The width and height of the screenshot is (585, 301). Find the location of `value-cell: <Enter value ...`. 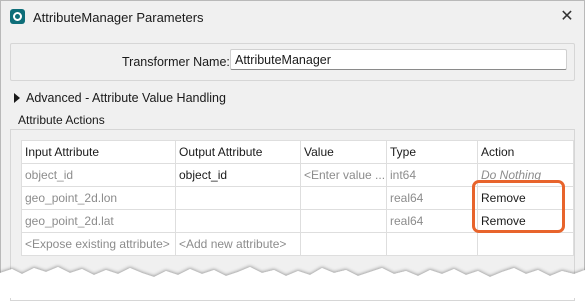

value-cell: <Enter value ... is located at coordinates (343, 175).